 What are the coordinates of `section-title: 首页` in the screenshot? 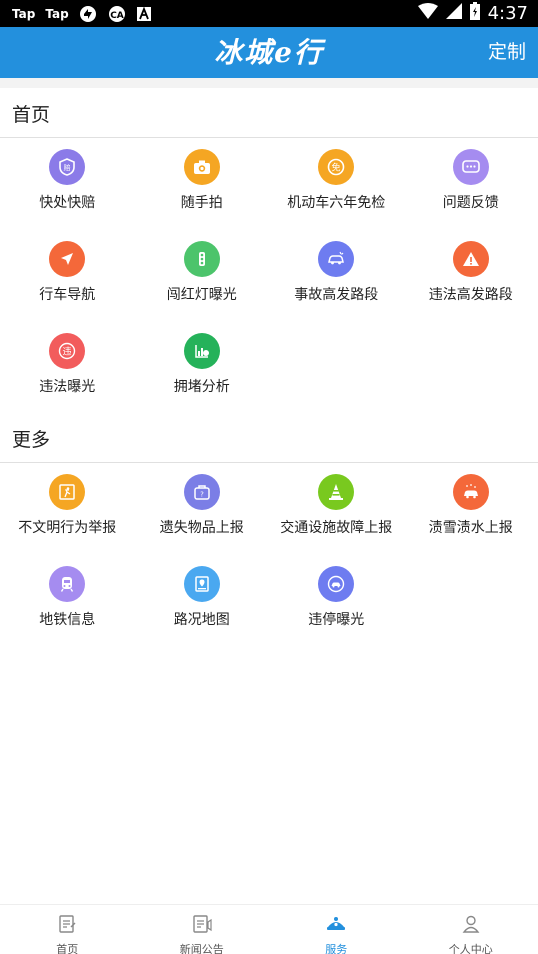 It's located at (31, 115).